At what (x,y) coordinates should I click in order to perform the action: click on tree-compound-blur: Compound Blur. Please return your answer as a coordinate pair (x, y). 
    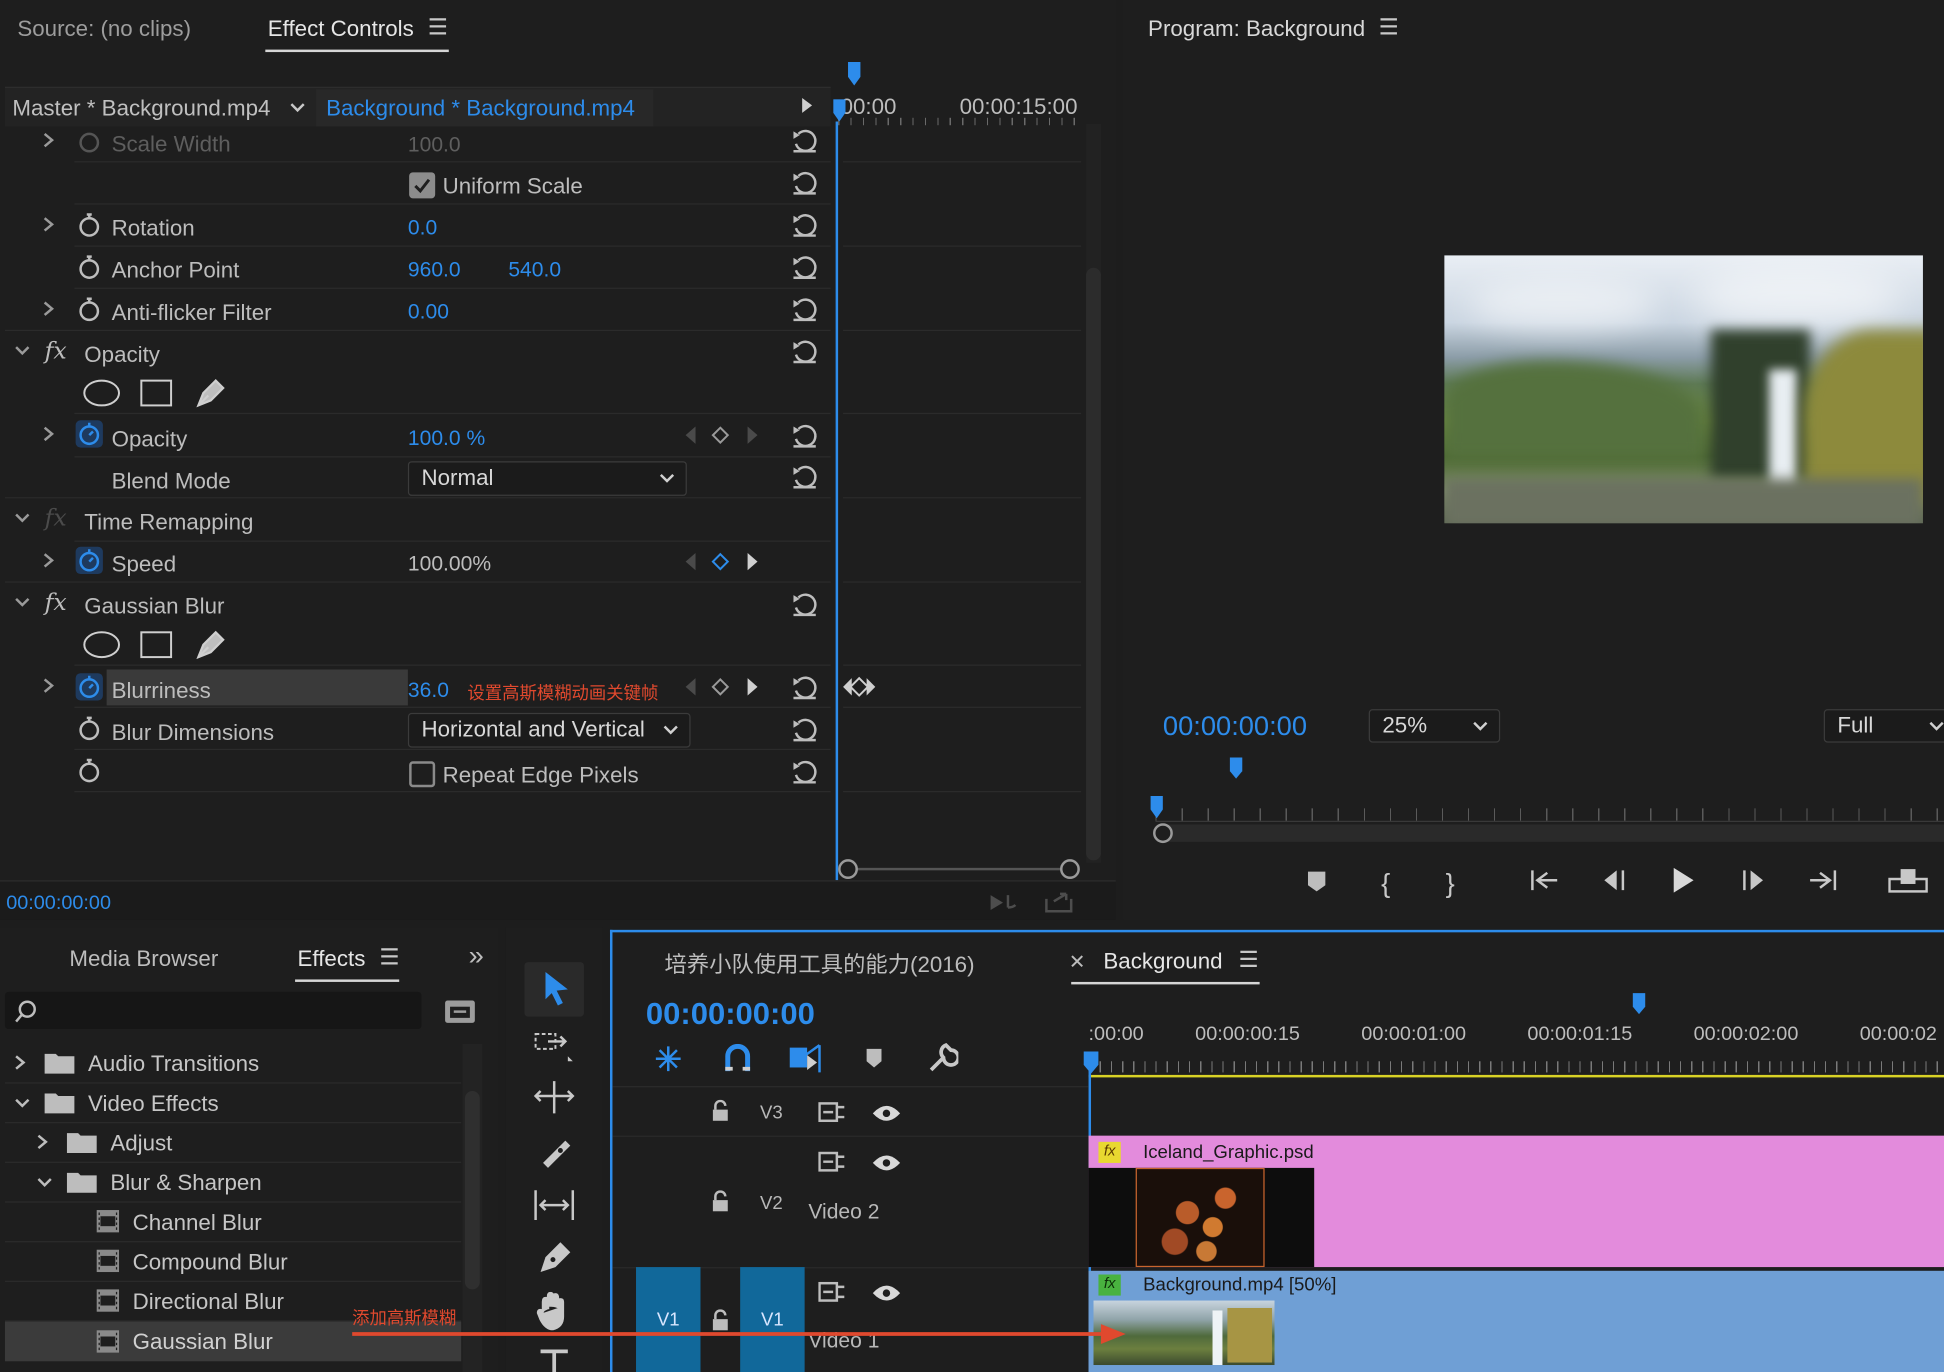
    Looking at the image, I should click on (210, 1263).